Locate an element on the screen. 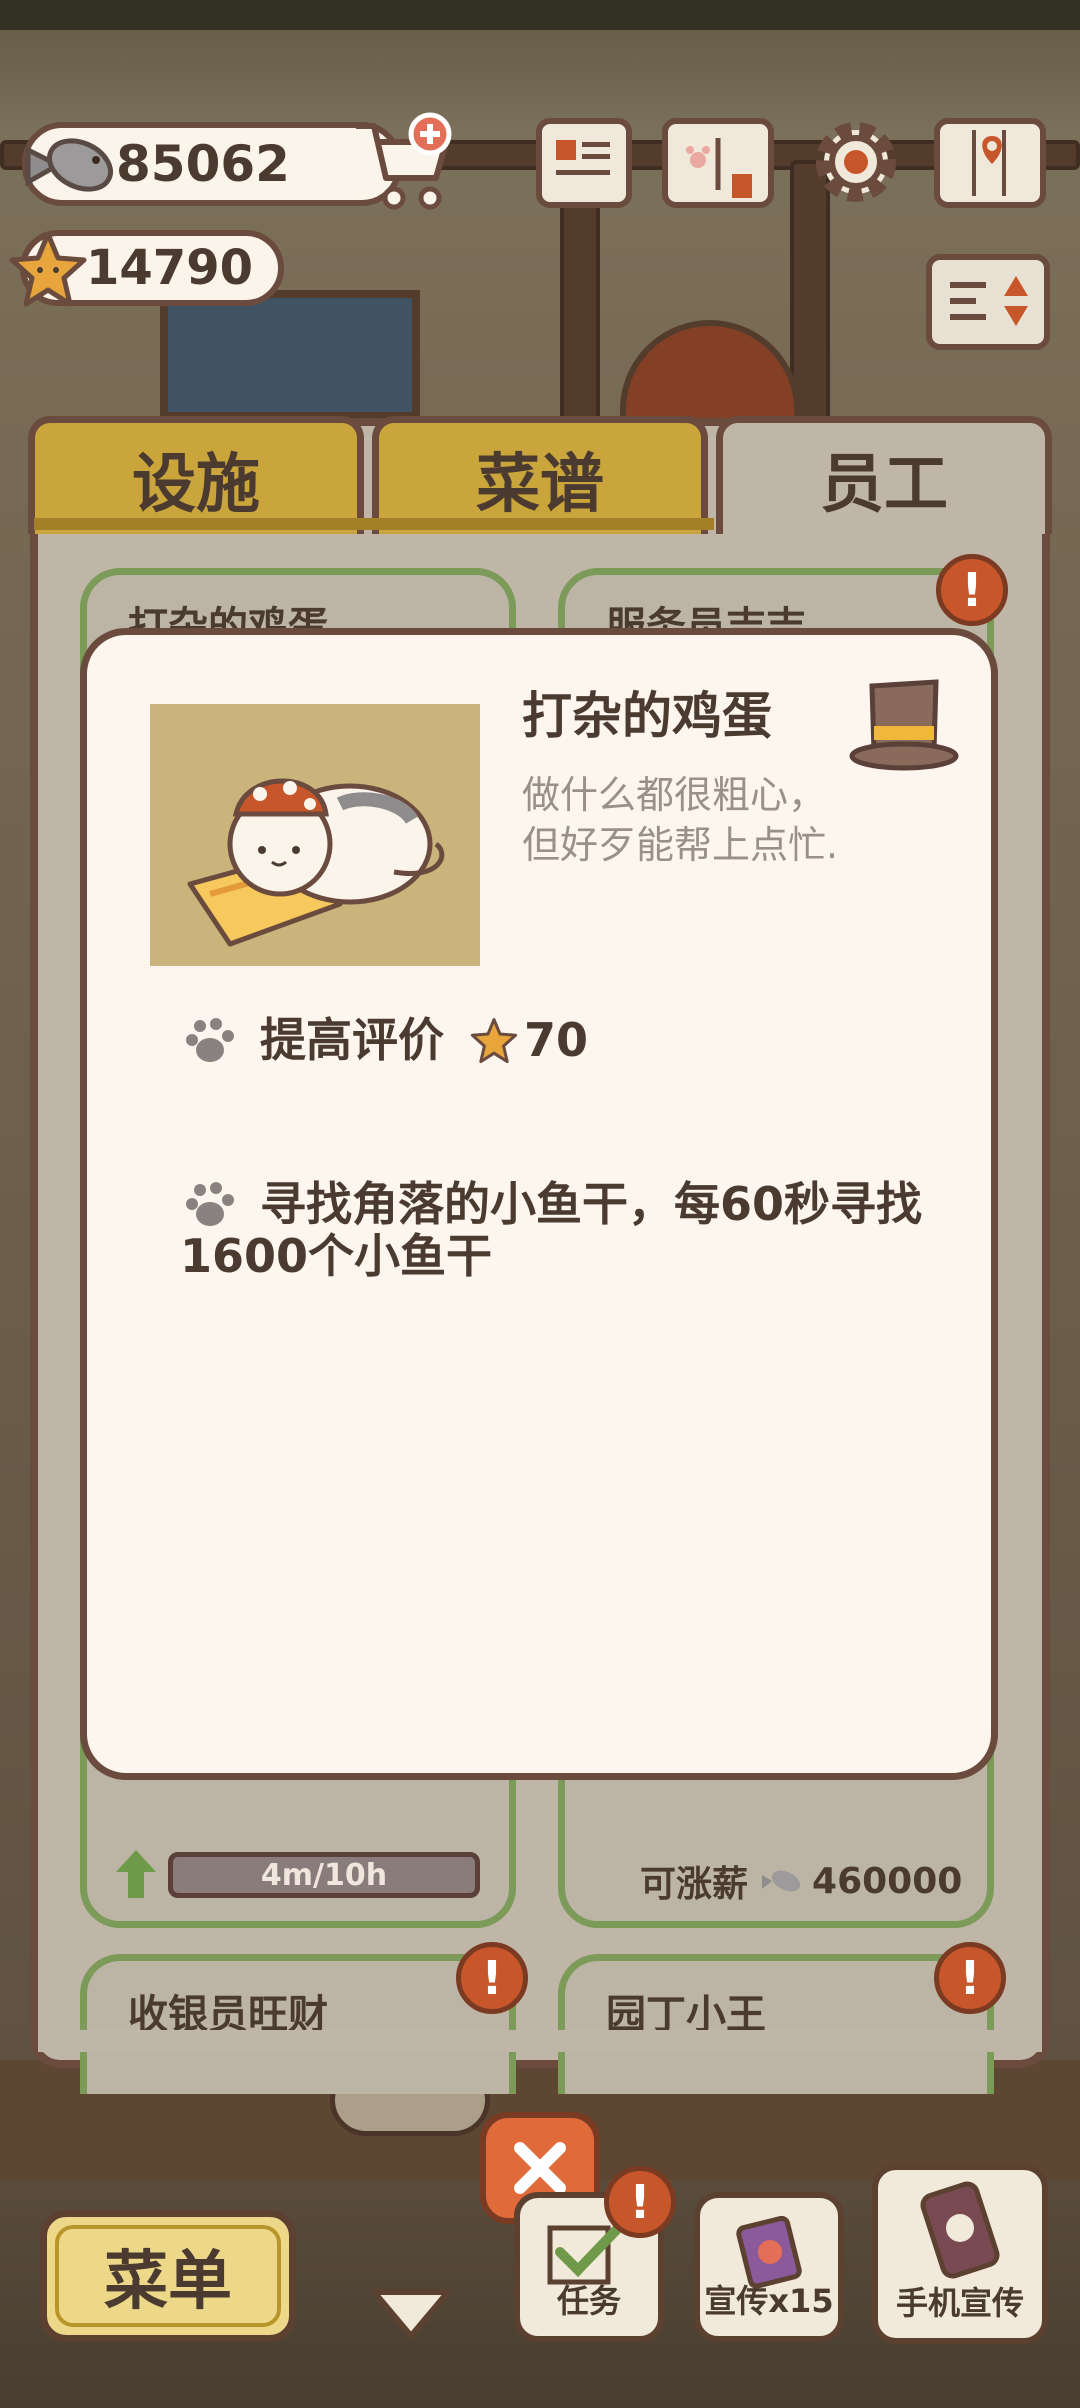 The image size is (1080, 2408). staff-portrait is located at coordinates (315, 835).